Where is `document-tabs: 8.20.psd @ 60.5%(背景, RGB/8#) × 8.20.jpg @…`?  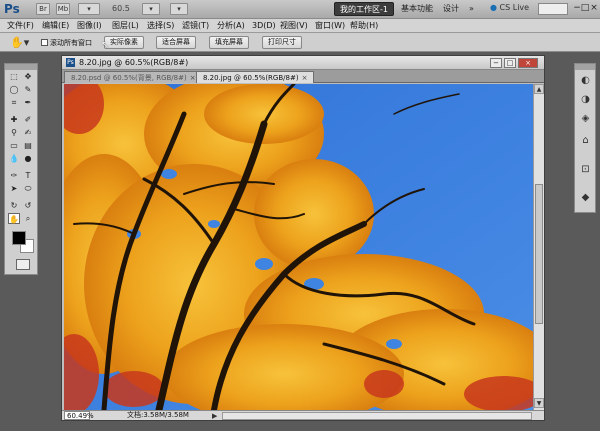 document-tabs: 8.20.psd @ 60.5%(背景, RGB/8#) × 8.20.jpg @… is located at coordinates (303, 76).